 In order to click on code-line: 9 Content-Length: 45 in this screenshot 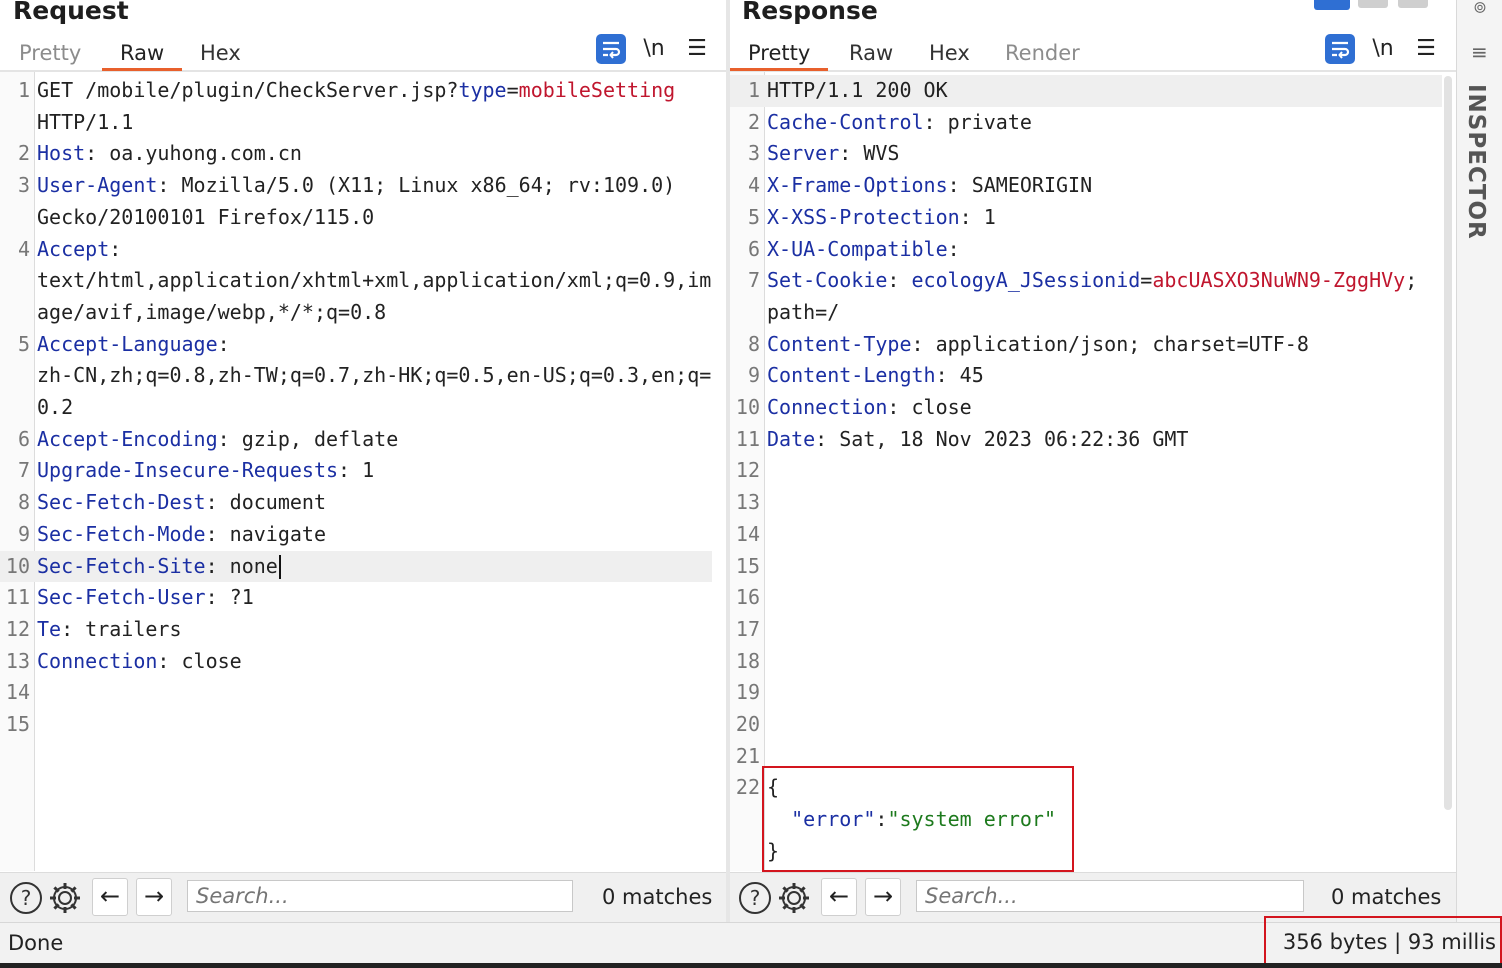, I will do `click(1086, 376)`.